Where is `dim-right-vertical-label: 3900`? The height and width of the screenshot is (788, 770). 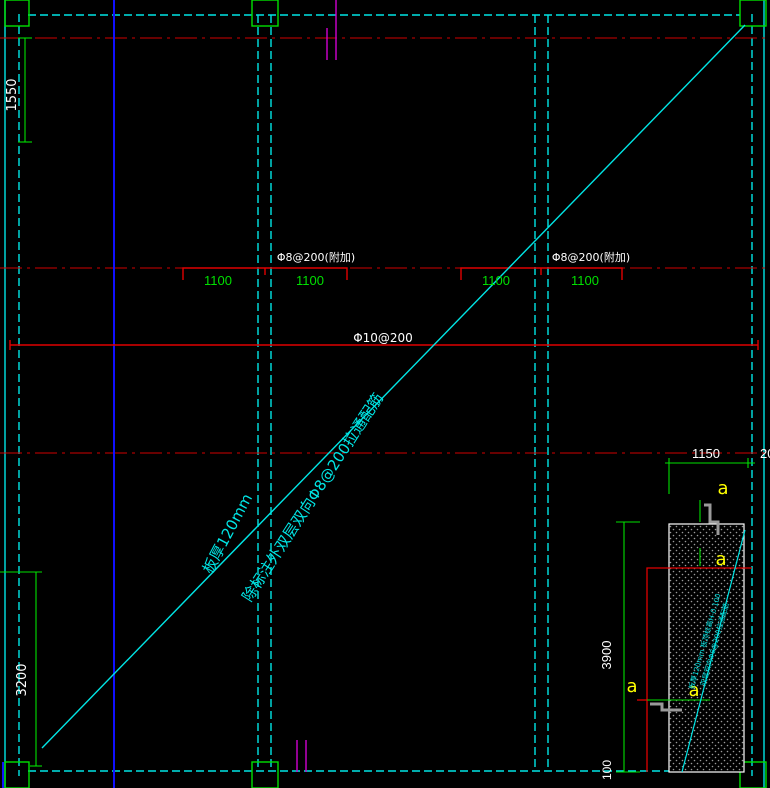 dim-right-vertical-label: 3900 is located at coordinates (606, 655).